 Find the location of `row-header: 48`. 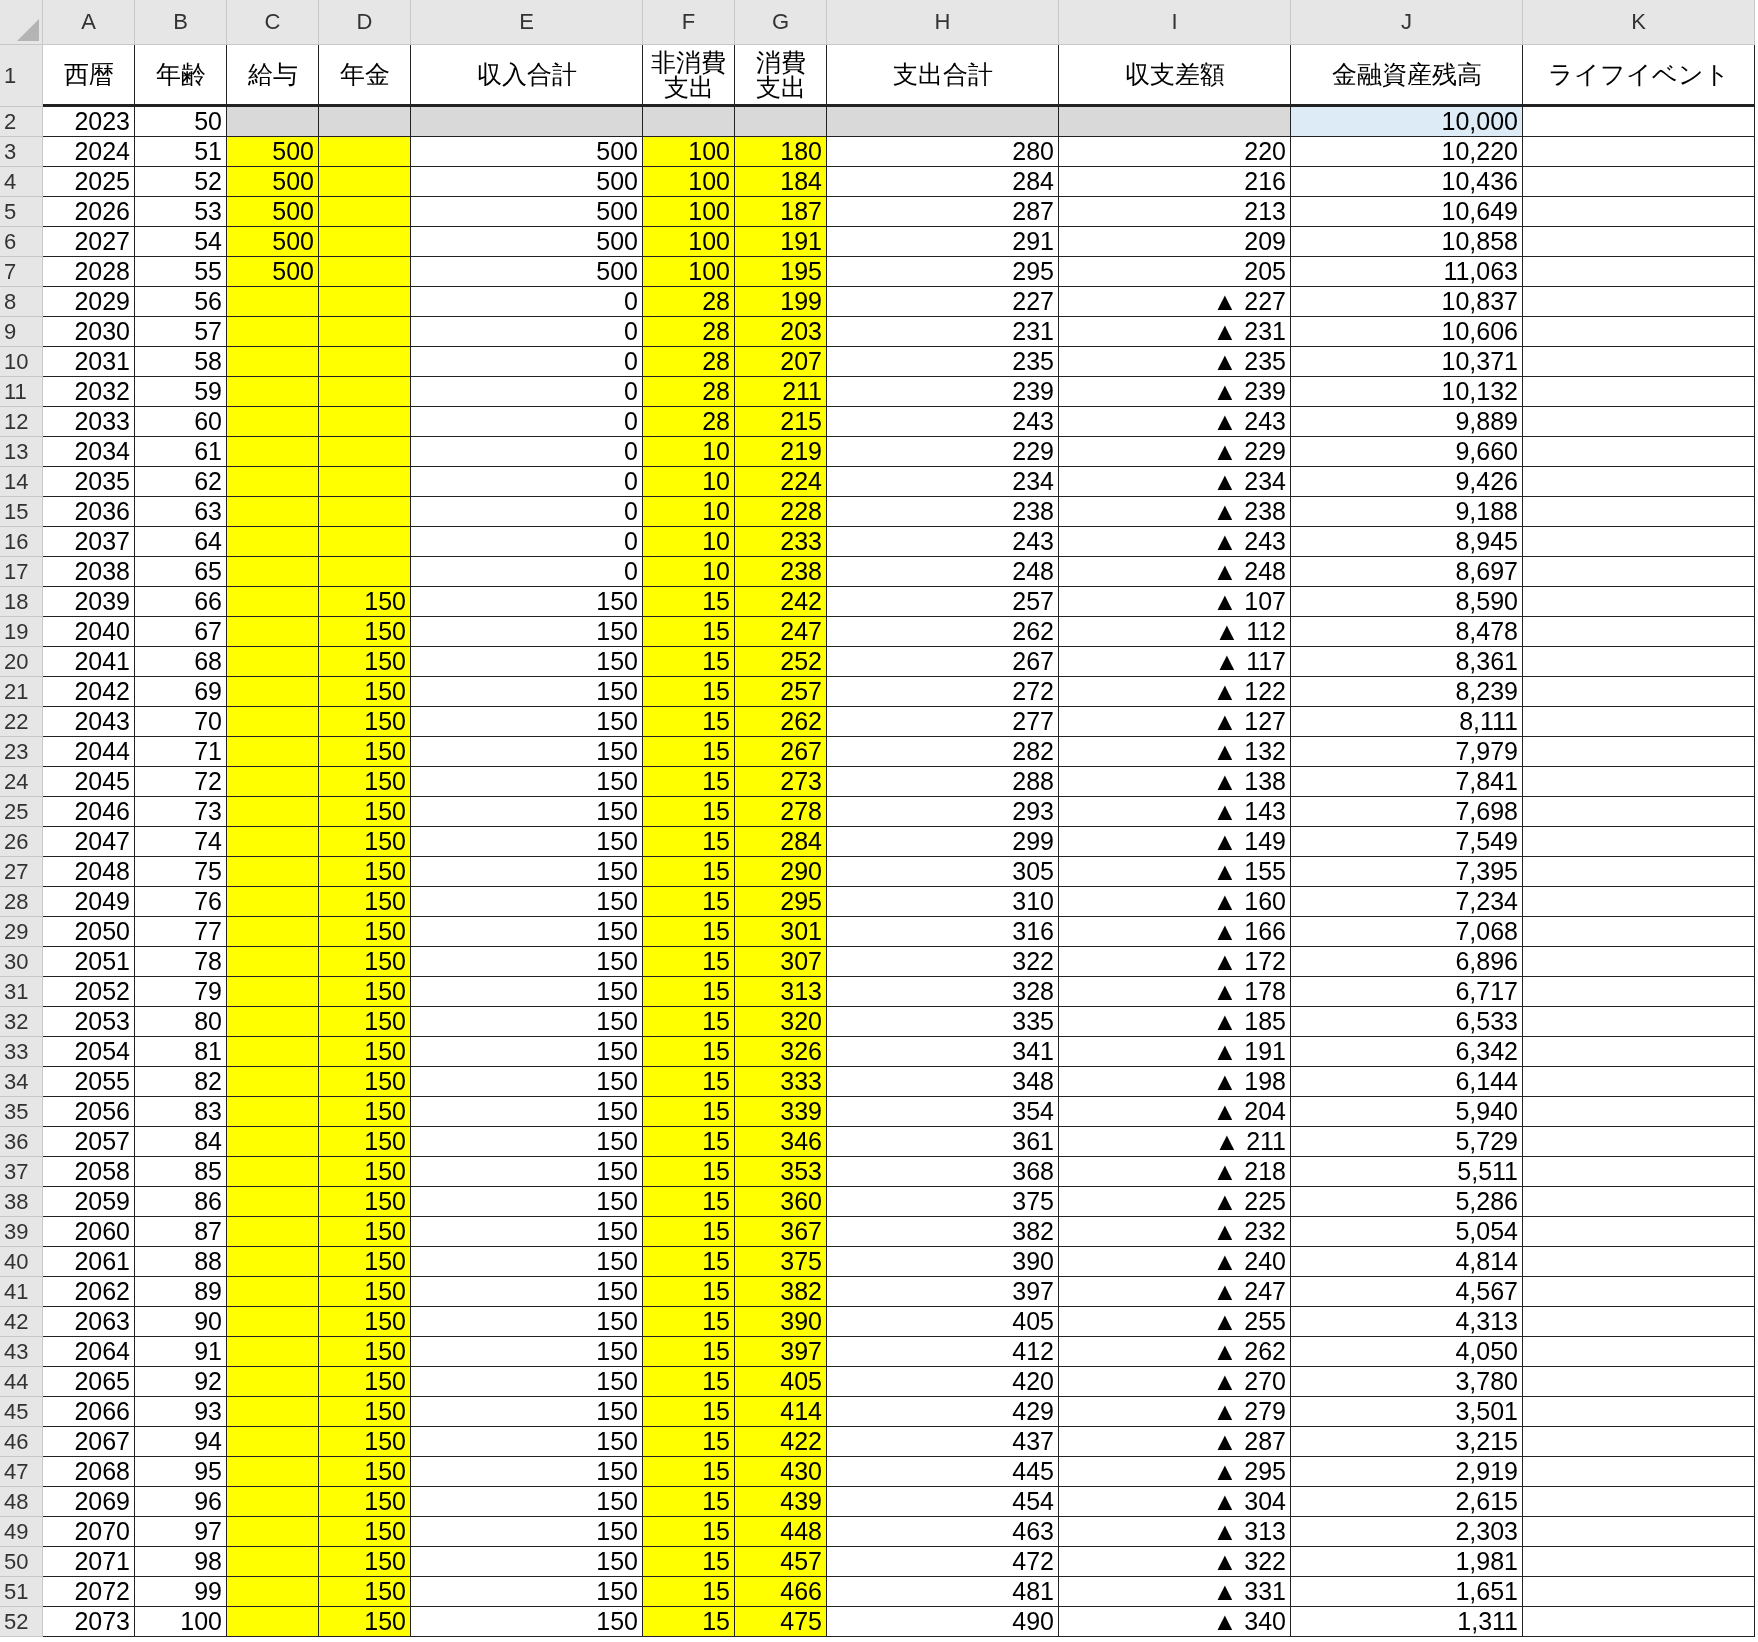

row-header: 48 is located at coordinates (21, 1502).